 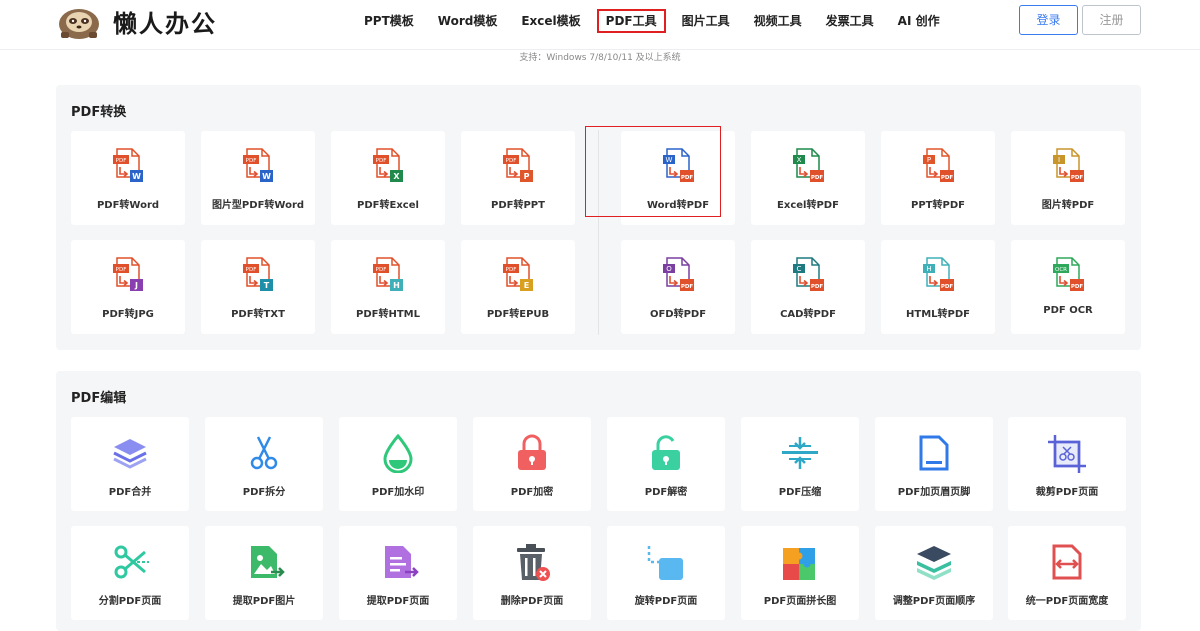 I want to click on login-button: 登录, so click(x=1048, y=20).